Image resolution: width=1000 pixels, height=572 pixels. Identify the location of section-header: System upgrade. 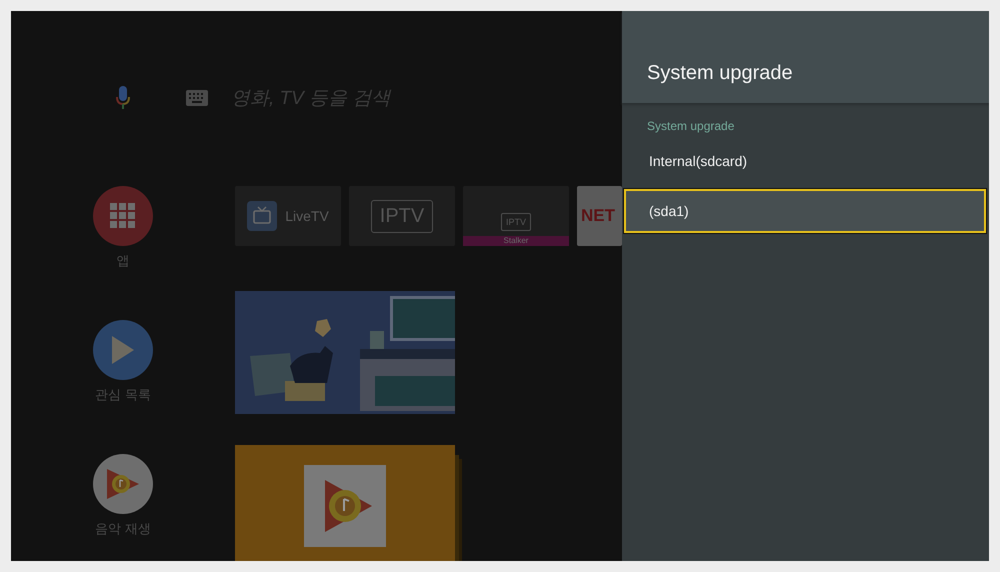
(691, 126).